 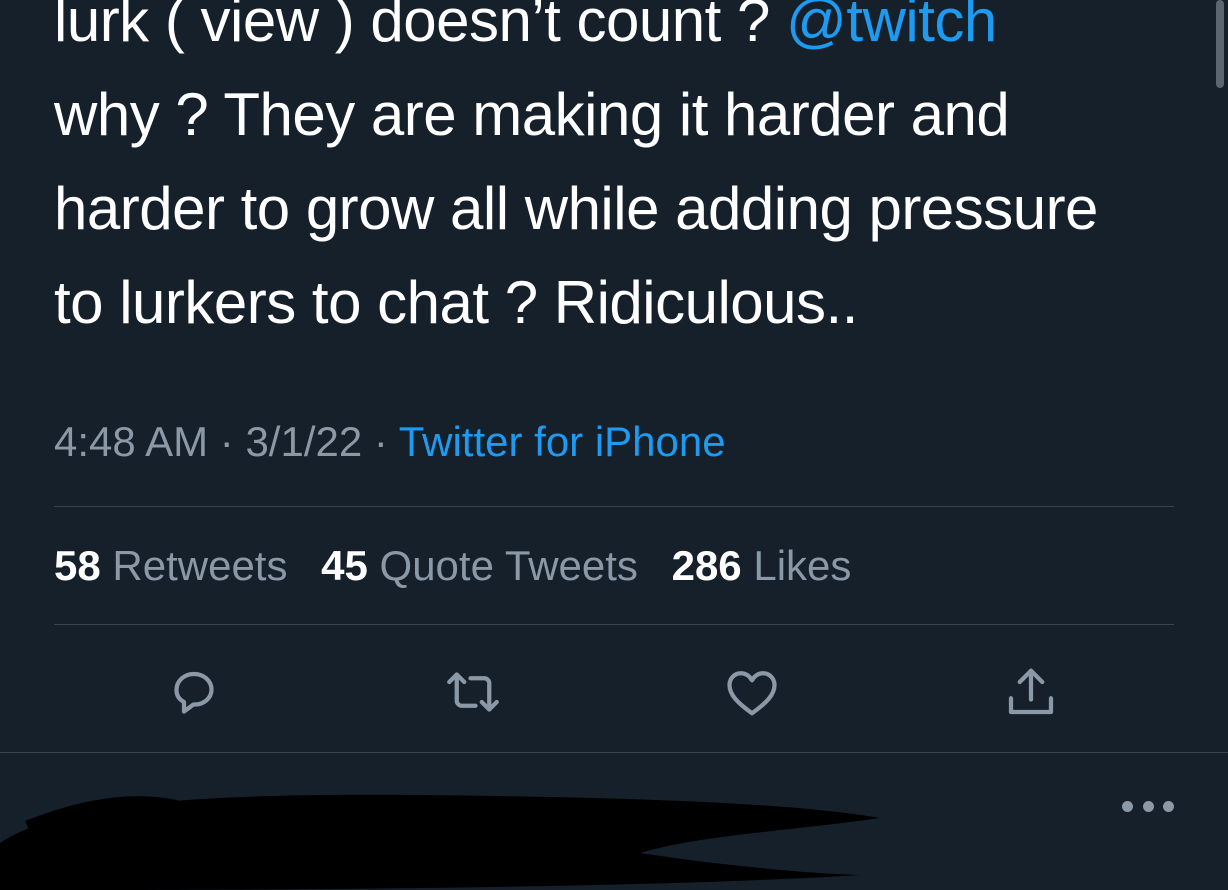 I want to click on reply-button, so click(x=194, y=692).